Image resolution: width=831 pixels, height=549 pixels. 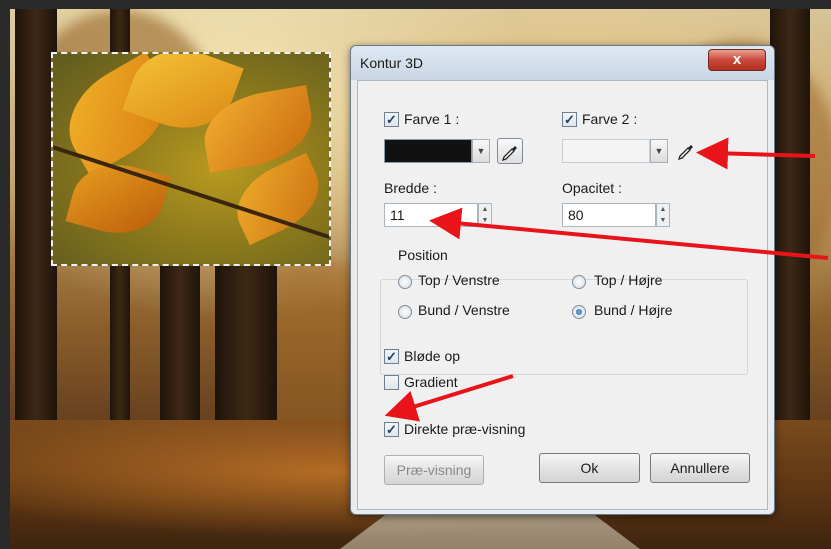 I want to click on live-preview-label: Direkte præ-visning, so click(x=464, y=429).